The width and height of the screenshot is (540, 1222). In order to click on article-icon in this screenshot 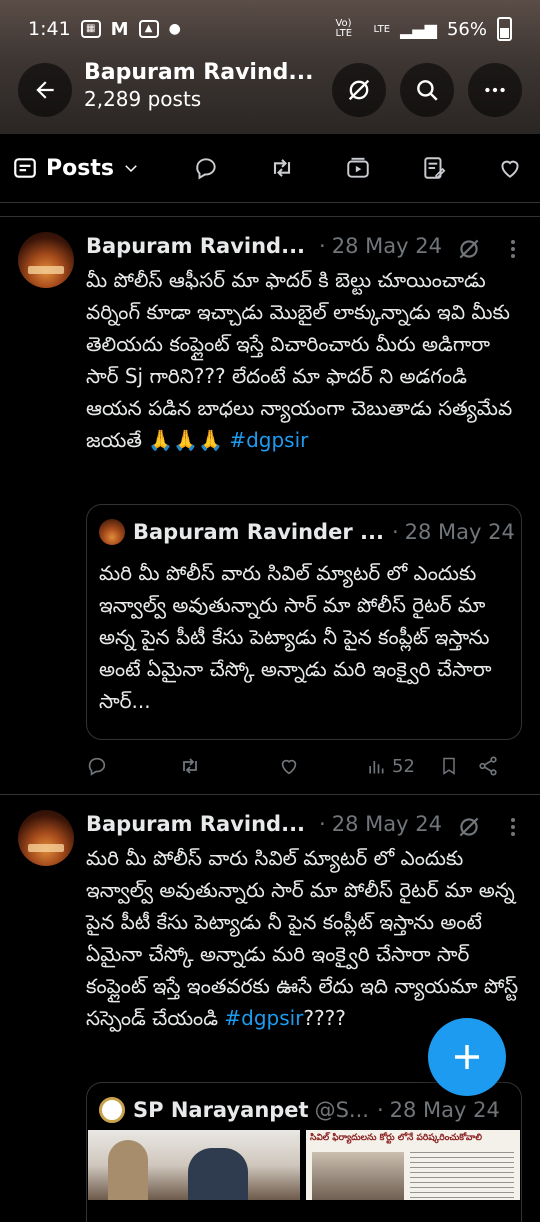, I will do `click(434, 168)`.